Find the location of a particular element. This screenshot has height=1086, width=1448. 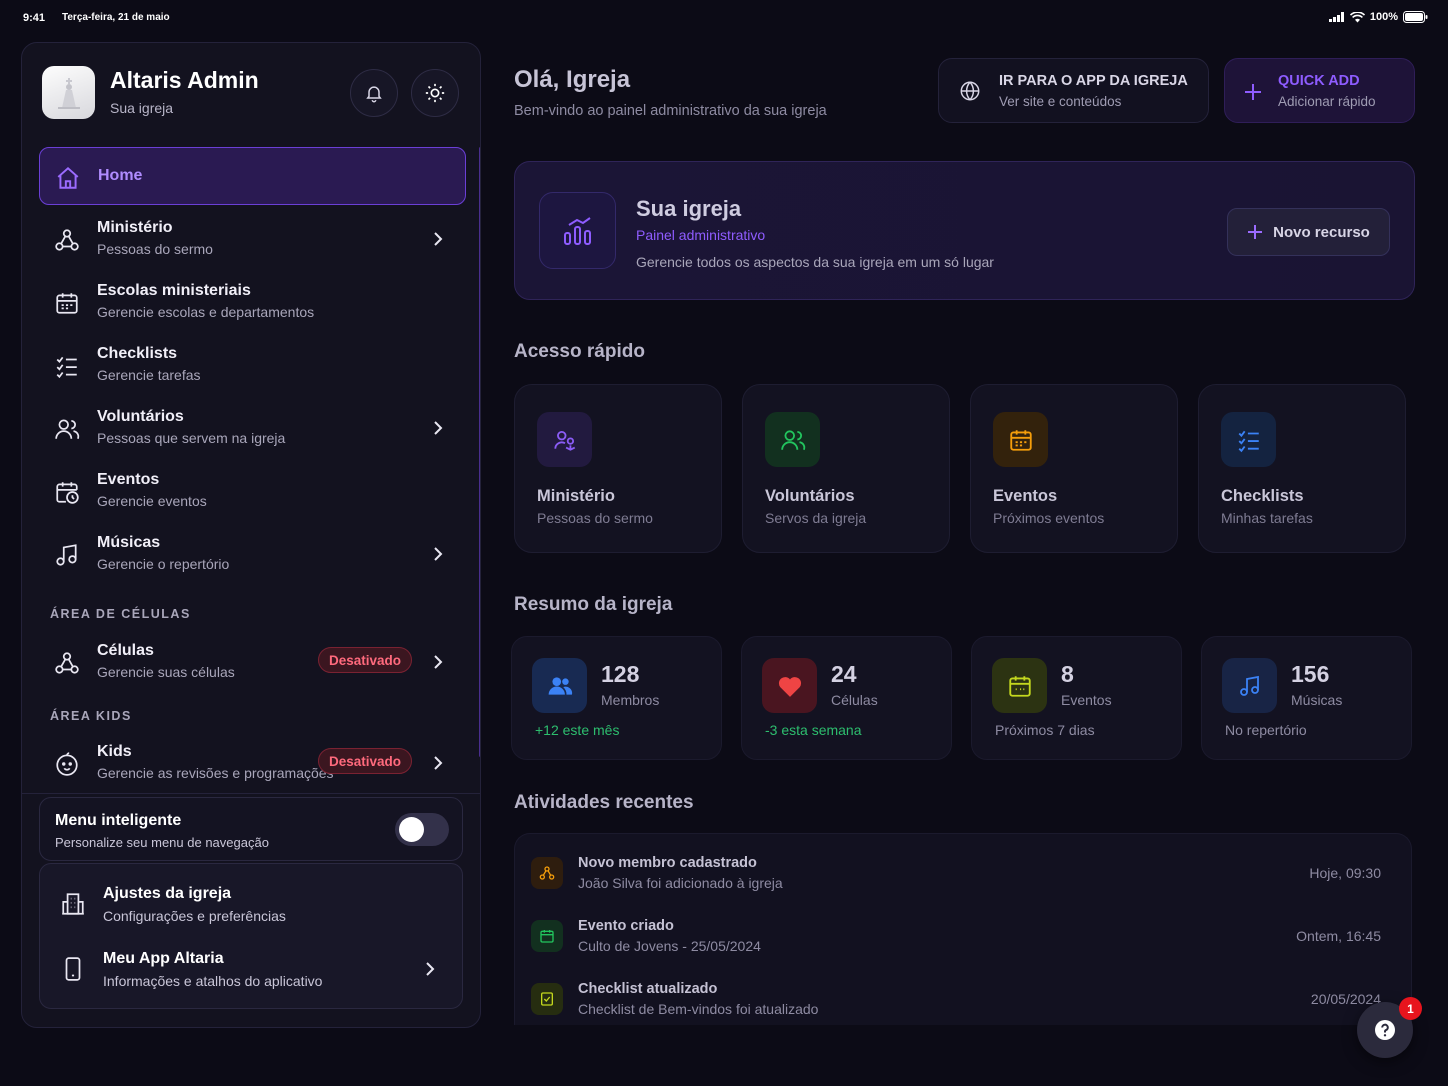

sidebar-item-sub: Gerencie eventos is located at coordinates (152, 501).